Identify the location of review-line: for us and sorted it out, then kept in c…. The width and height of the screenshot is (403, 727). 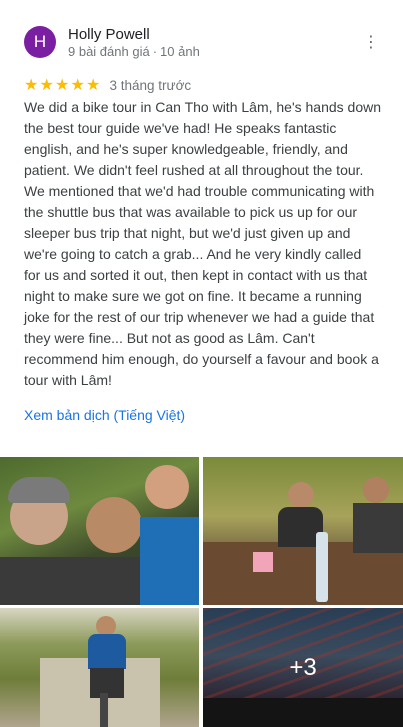
(196, 275).